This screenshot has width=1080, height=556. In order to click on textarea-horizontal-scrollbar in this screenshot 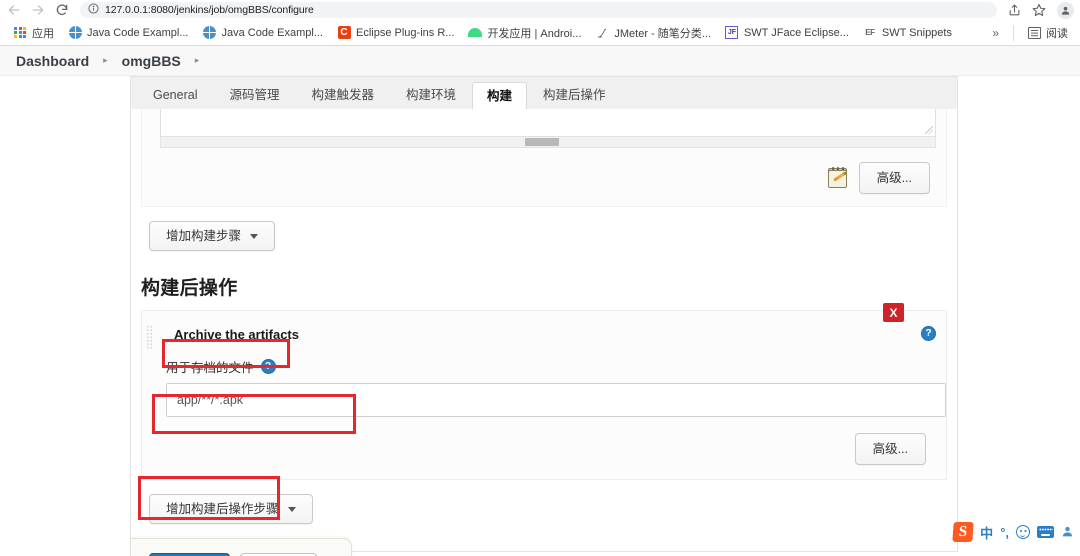, I will do `click(548, 142)`.